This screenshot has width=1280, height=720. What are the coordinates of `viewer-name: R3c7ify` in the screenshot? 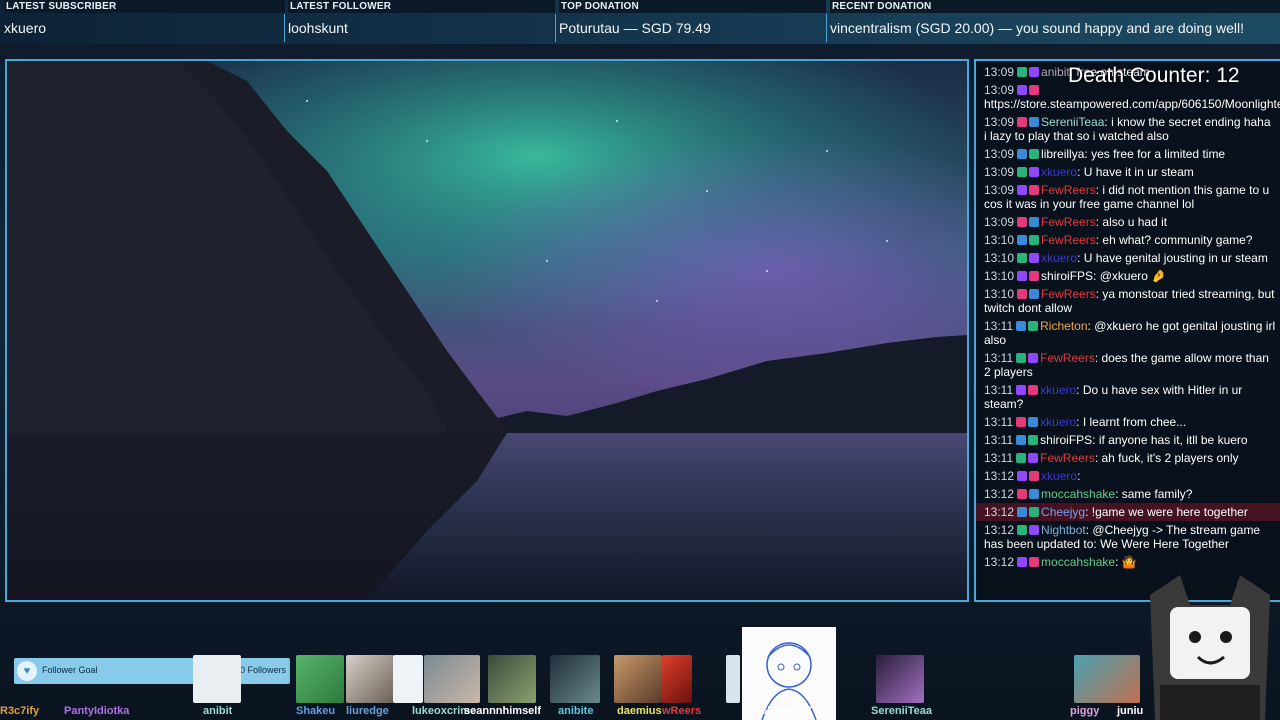 It's located at (20, 711).